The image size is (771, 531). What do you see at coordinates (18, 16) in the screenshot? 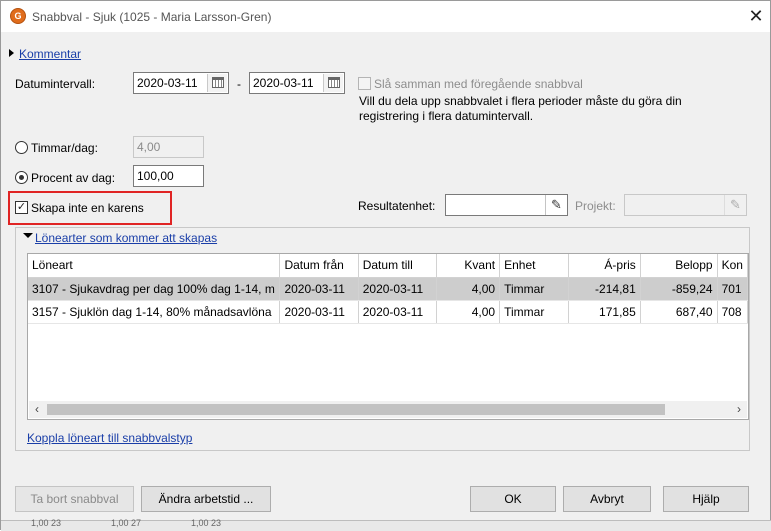
I see `app-logo-icon: G` at bounding box center [18, 16].